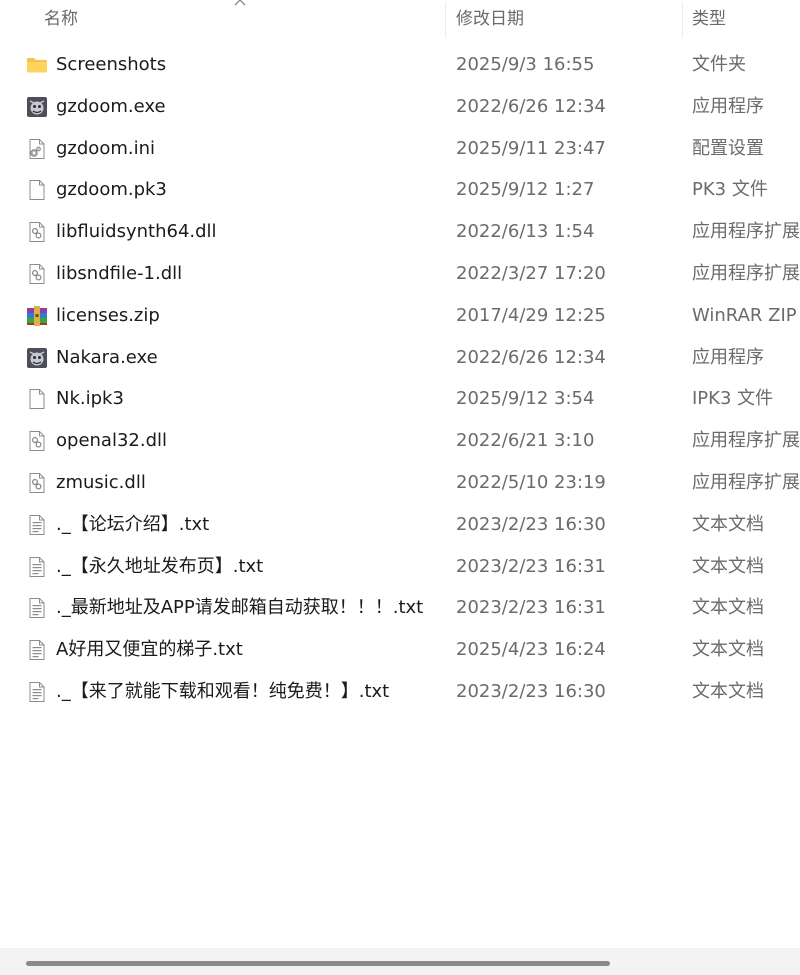 The image size is (800, 975). What do you see at coordinates (525, 399) in the screenshot?
I see `file-modified-date: 2025/9/12 3:54` at bounding box center [525, 399].